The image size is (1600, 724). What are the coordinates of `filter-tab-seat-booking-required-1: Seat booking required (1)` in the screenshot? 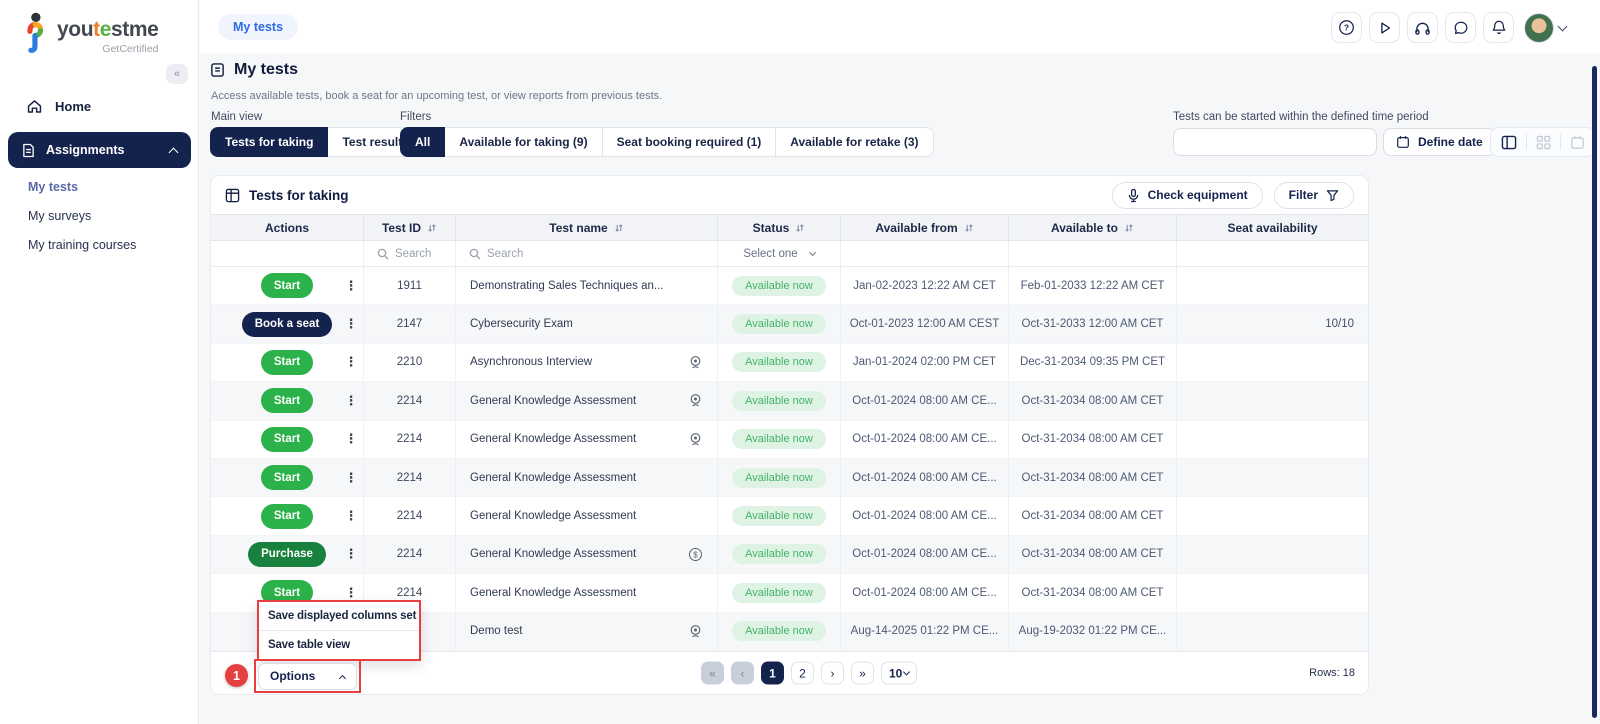 It's located at (689, 142).